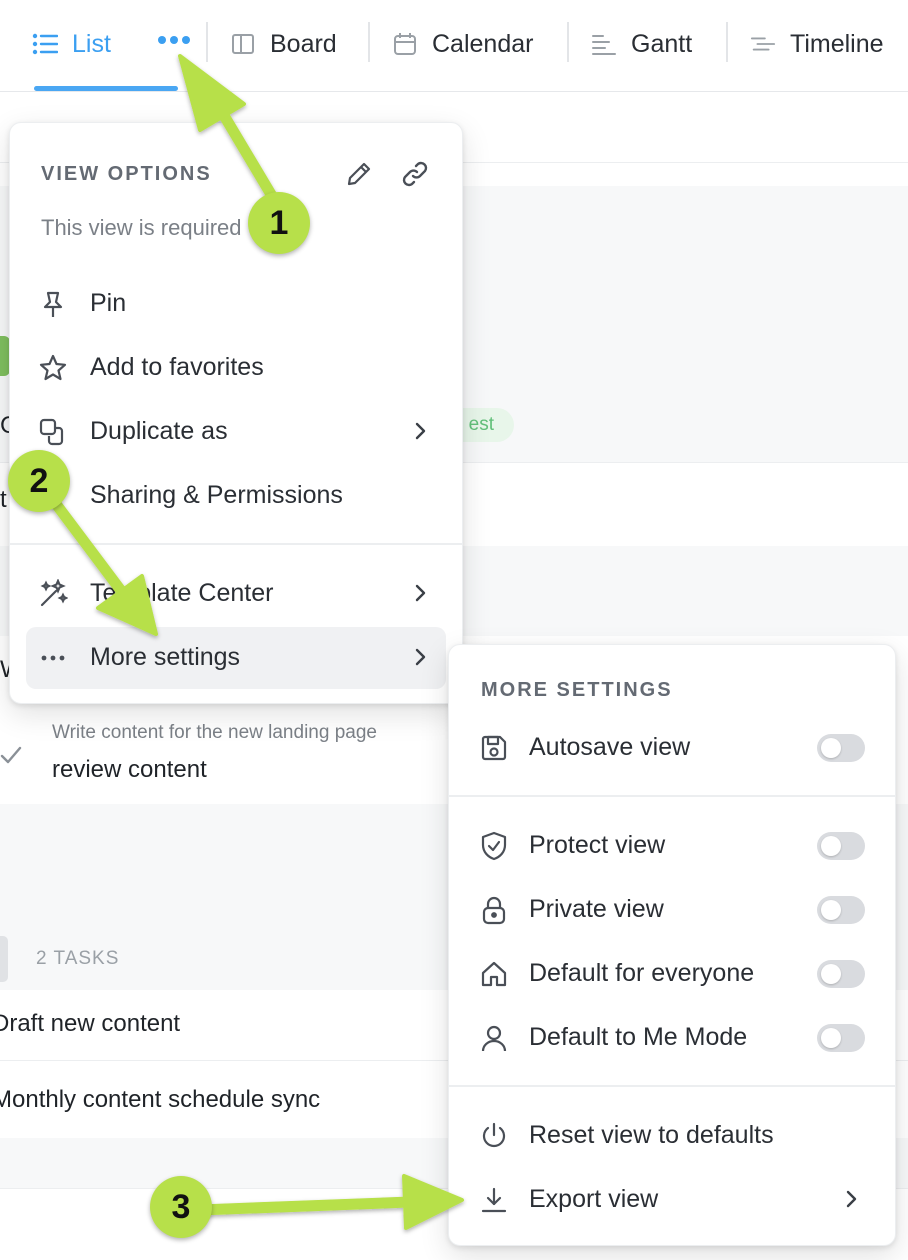 The image size is (908, 1260). What do you see at coordinates (126, 174) in the screenshot?
I see `view-options-heading: VIEW OPTIONS` at bounding box center [126, 174].